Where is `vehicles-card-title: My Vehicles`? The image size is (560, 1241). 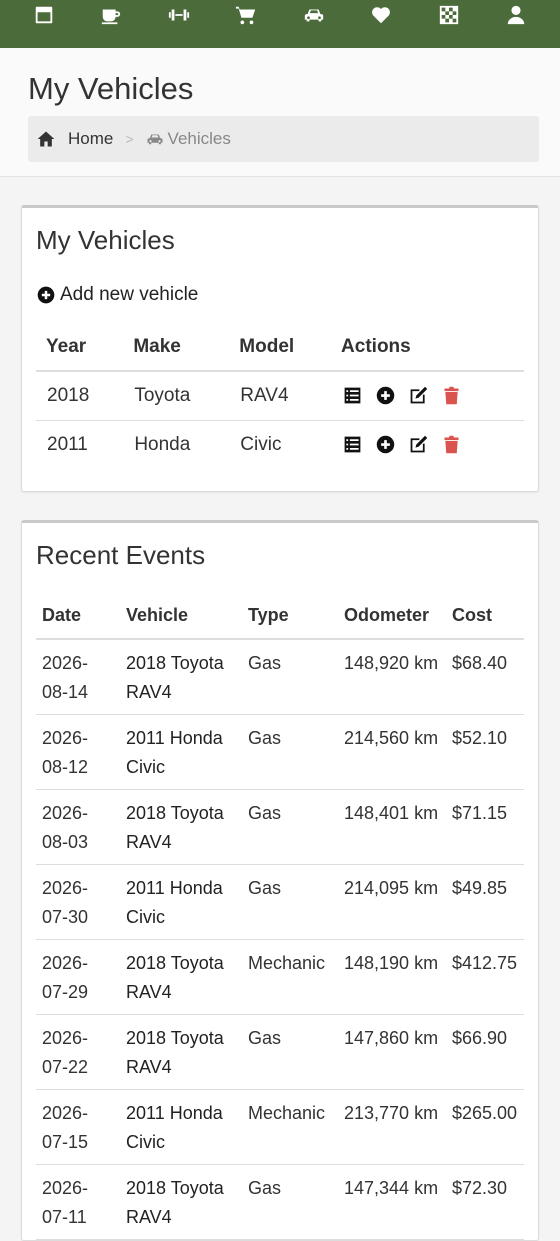
vehicles-card-title: My Vehicles is located at coordinates (105, 240).